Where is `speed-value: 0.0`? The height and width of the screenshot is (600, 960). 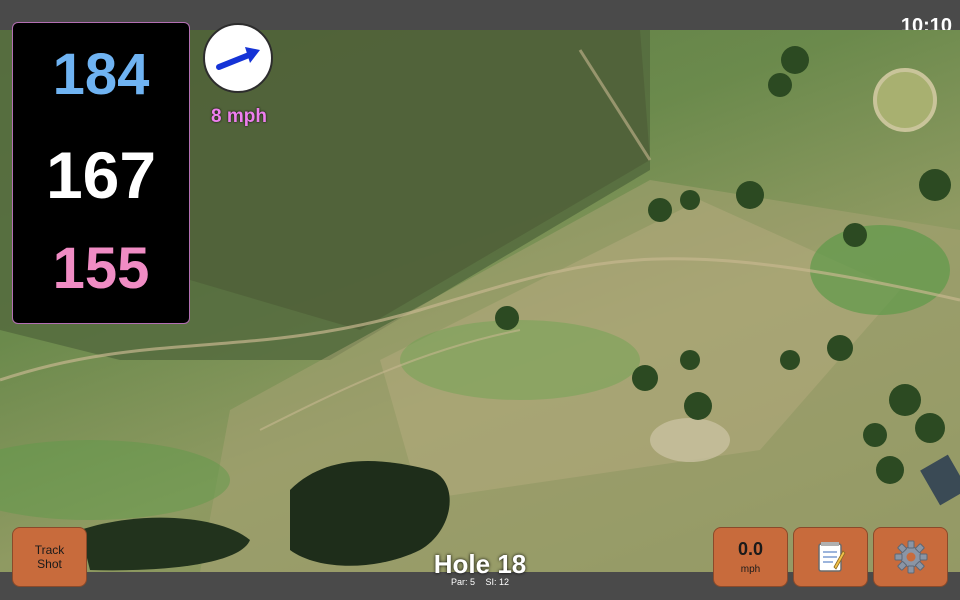 speed-value: 0.0 is located at coordinates (750, 549).